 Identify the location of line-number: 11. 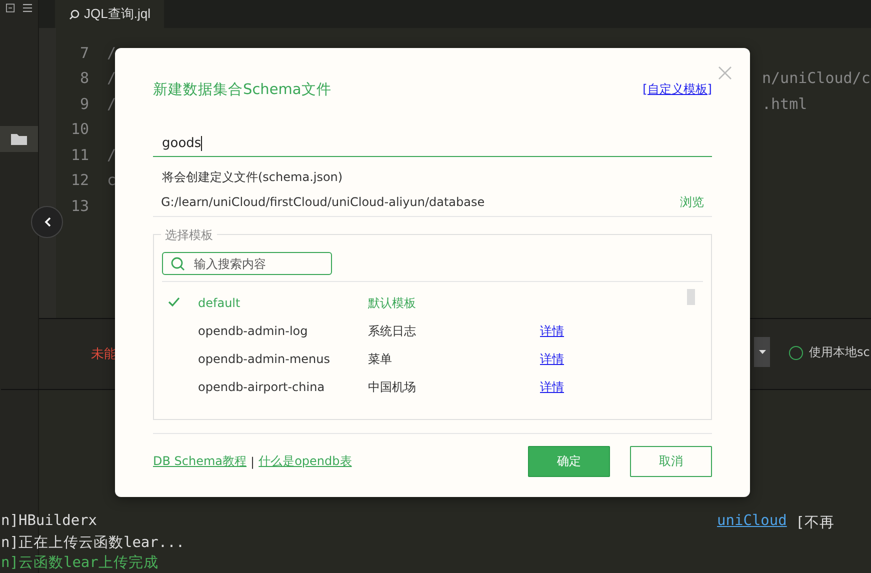
(79, 155).